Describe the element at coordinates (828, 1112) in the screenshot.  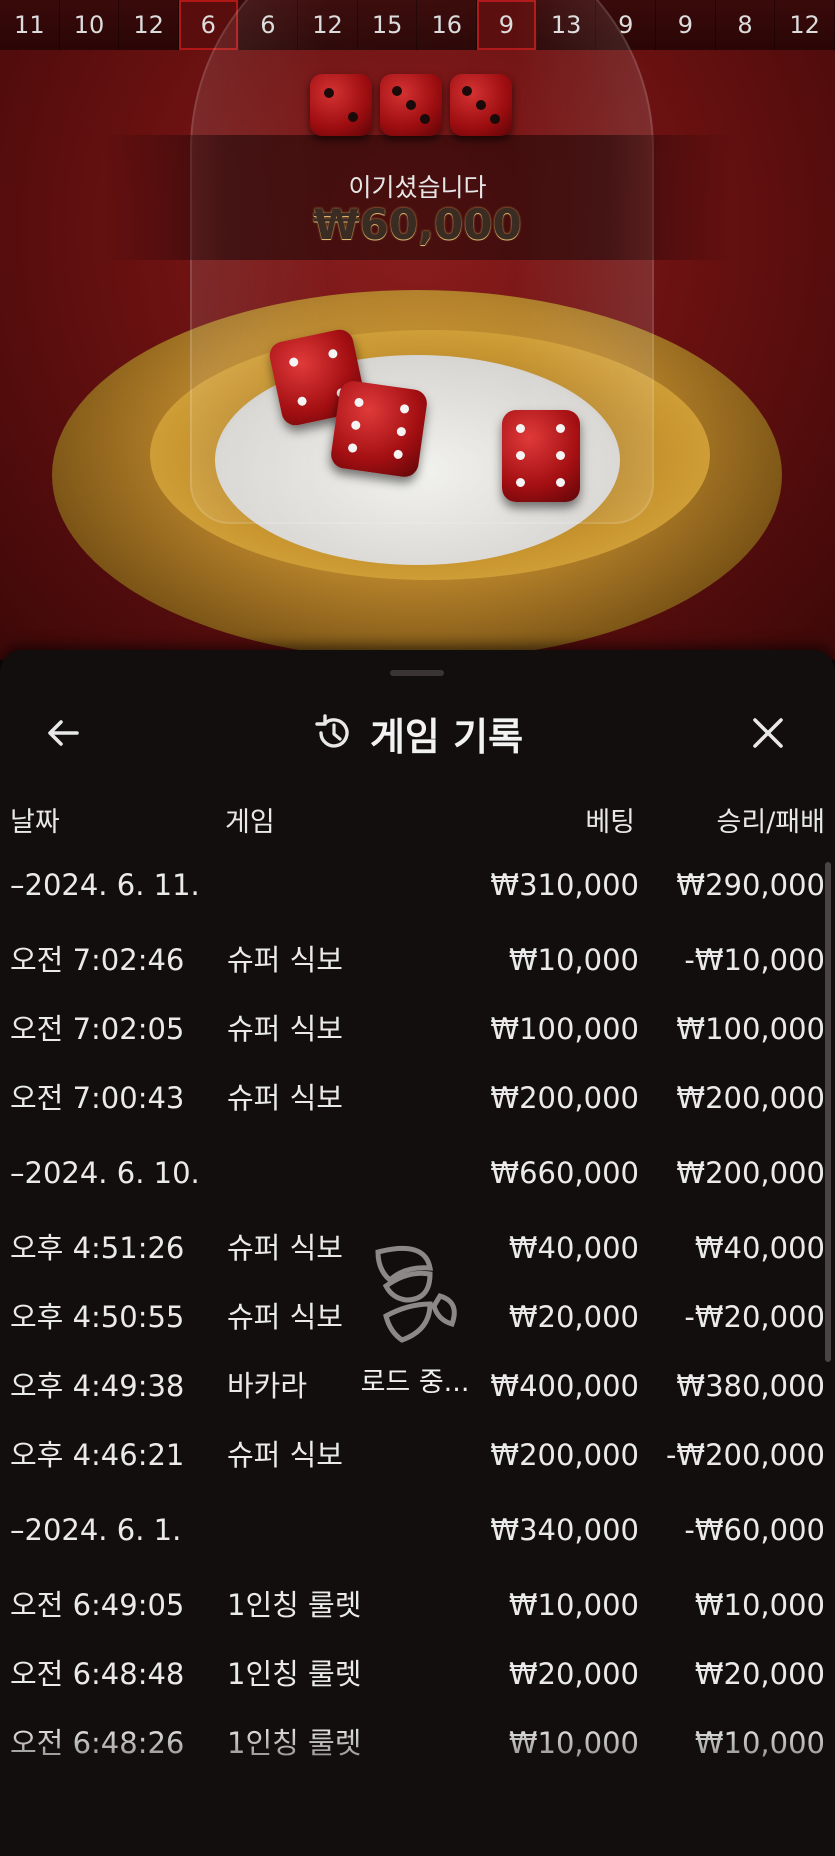
I see `scrollbar` at that location.